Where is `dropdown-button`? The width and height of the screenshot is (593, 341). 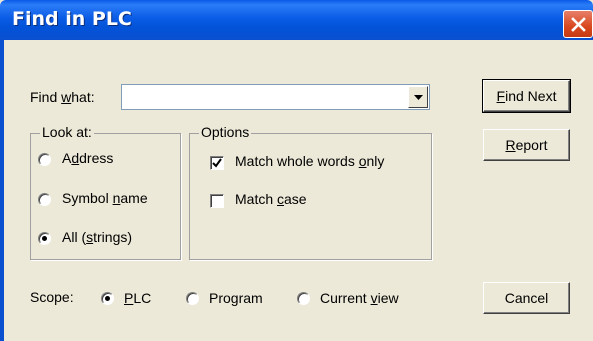
dropdown-button is located at coordinates (418, 97).